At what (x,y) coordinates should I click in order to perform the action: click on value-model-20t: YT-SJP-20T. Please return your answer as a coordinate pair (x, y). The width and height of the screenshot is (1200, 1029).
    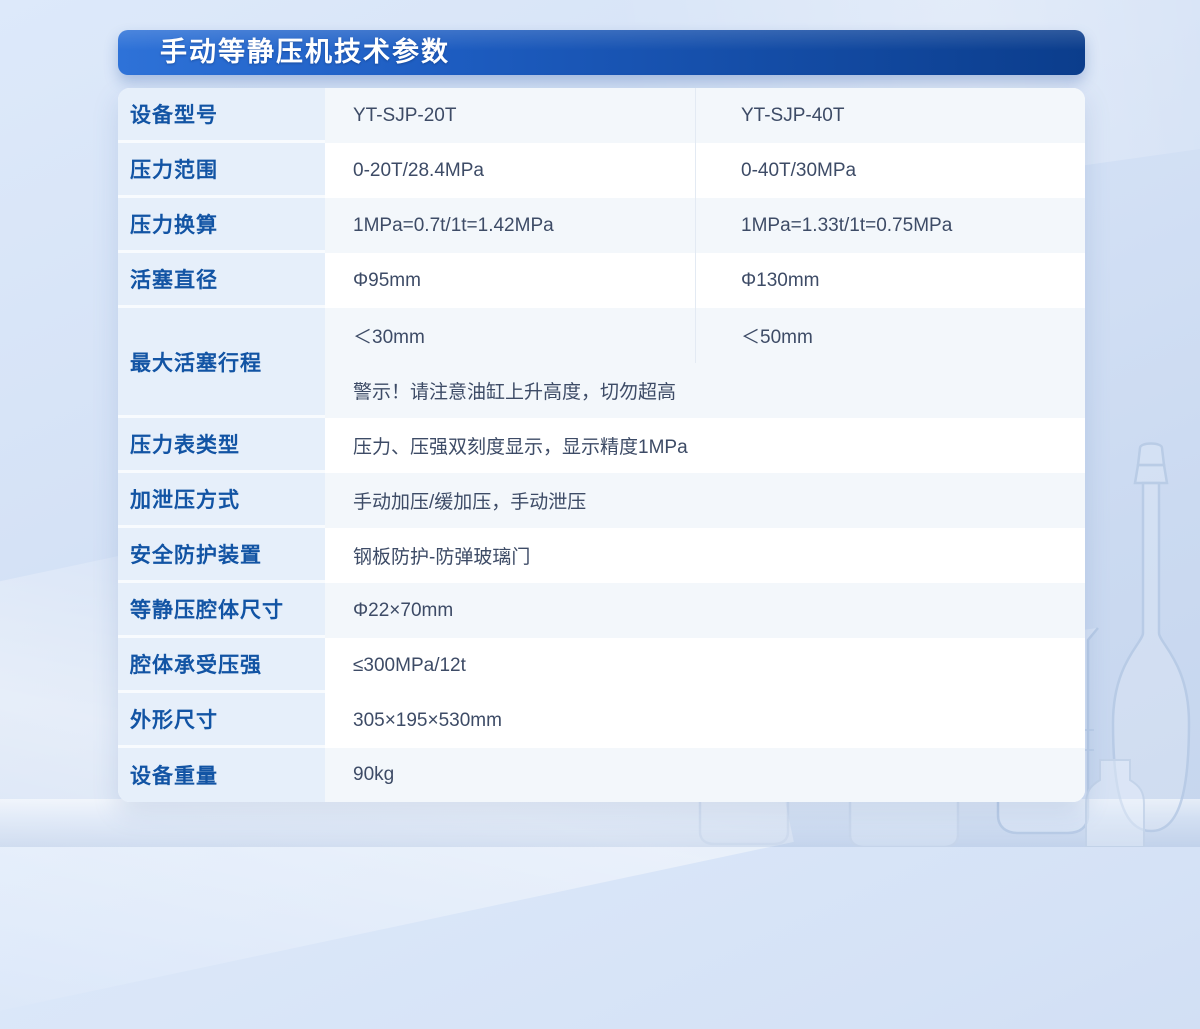
    Looking at the image, I should click on (405, 115).